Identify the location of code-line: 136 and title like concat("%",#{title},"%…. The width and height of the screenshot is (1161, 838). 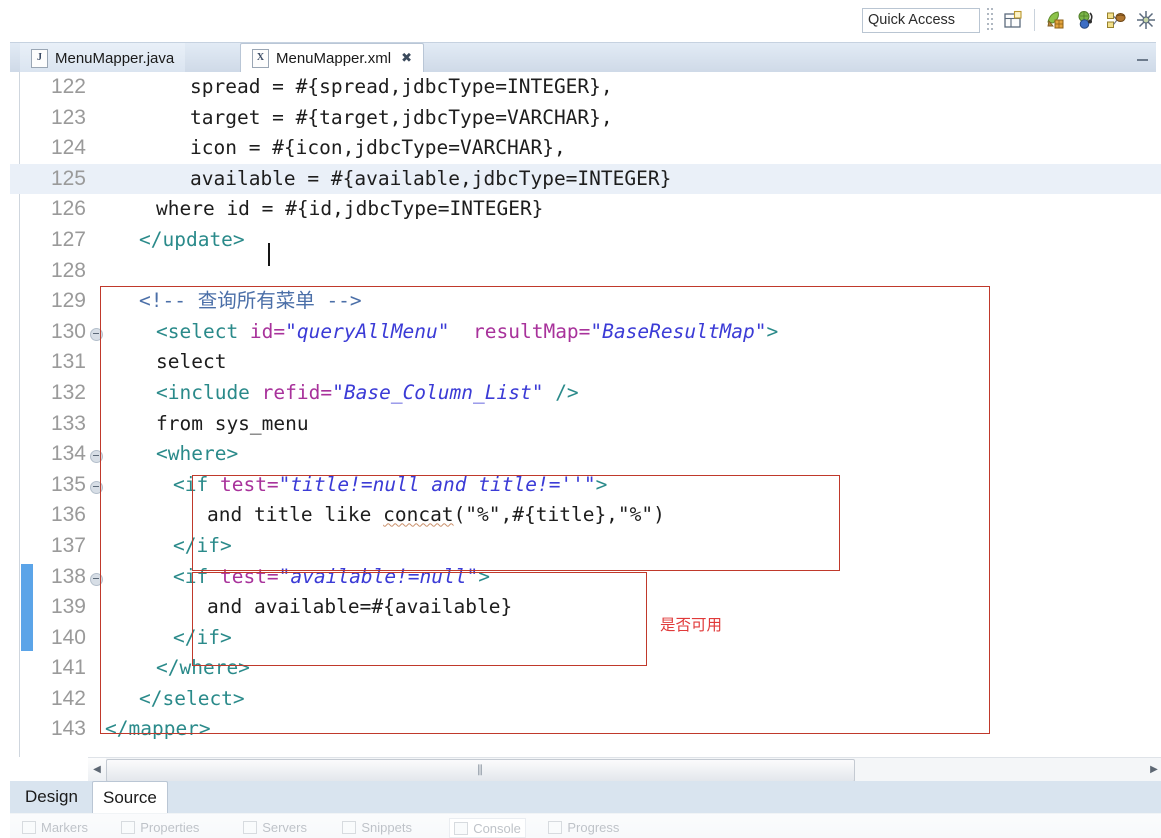
(585, 515).